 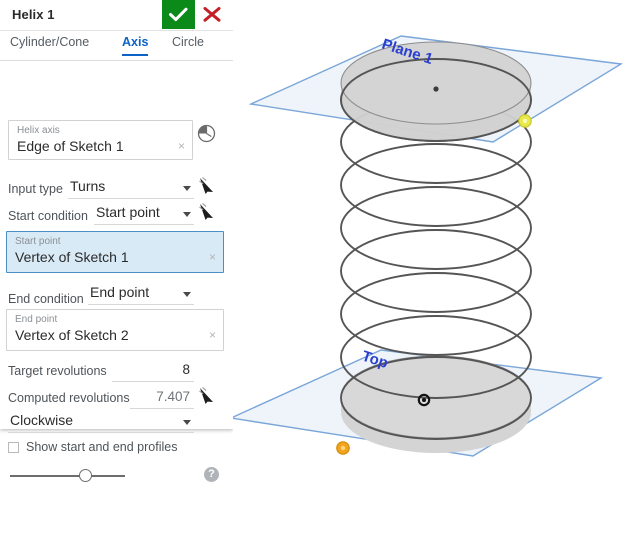 I want to click on helix-axis-clear-icon: ×, so click(x=181, y=146).